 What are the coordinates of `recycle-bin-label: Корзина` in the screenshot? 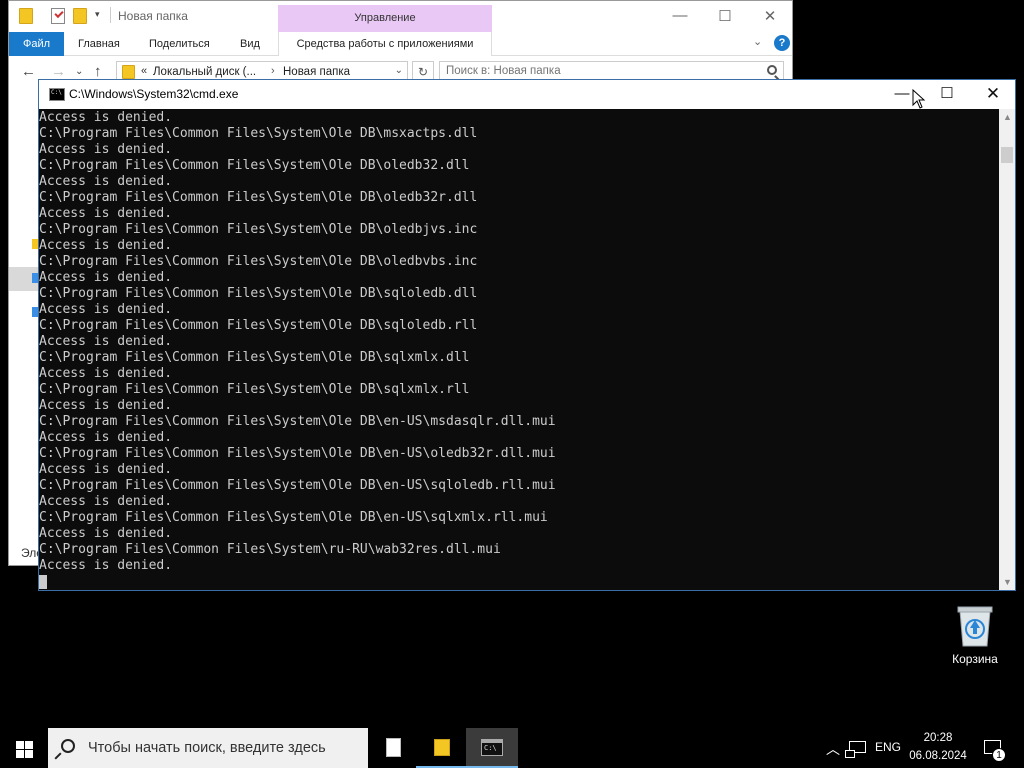 It's located at (975, 659).